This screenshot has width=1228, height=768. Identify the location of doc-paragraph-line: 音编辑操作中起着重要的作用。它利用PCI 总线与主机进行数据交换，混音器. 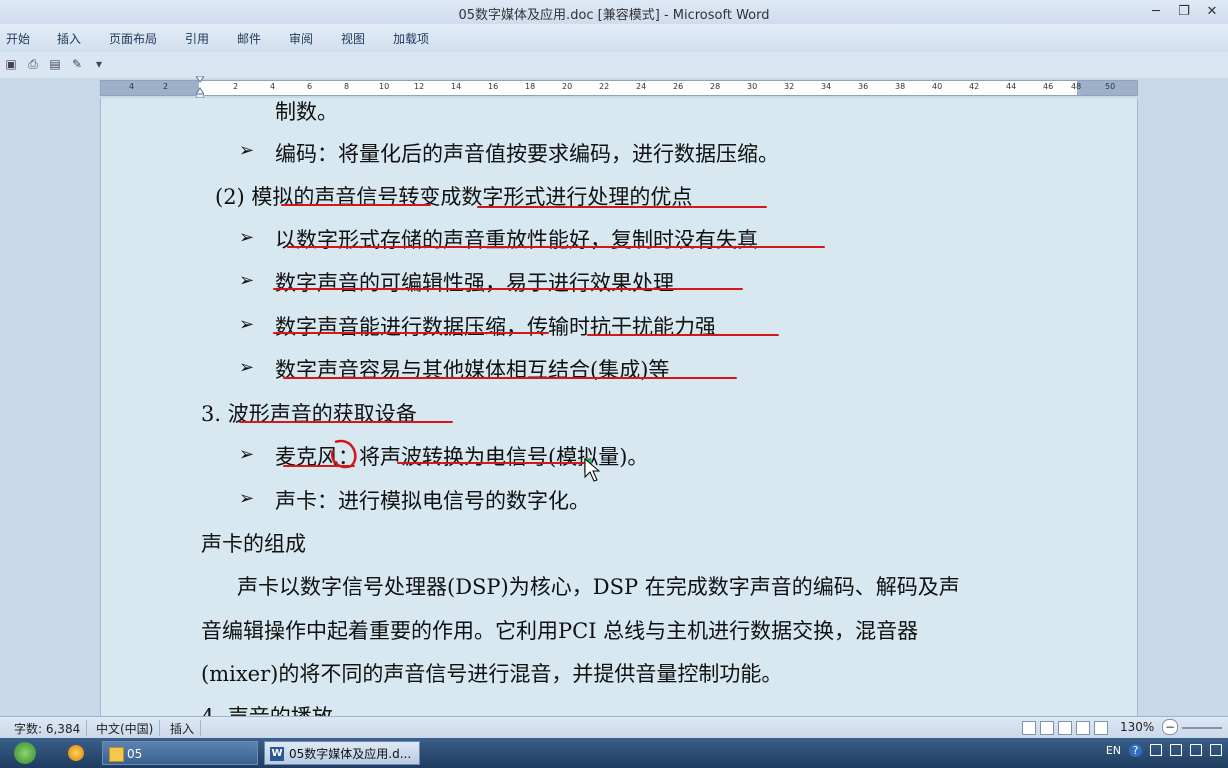
(559, 630).